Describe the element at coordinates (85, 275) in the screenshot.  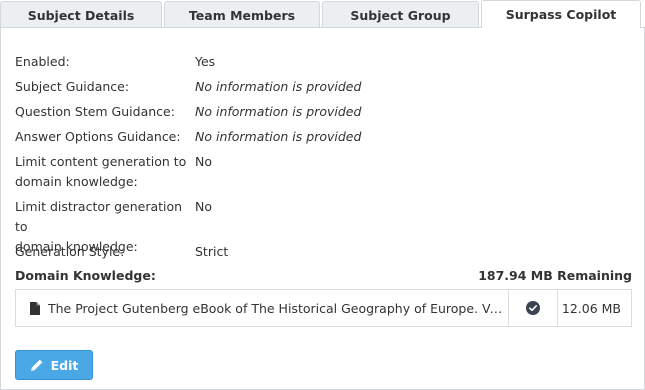
I see `domain-knowledge-title: Domain Knowledge:` at that location.